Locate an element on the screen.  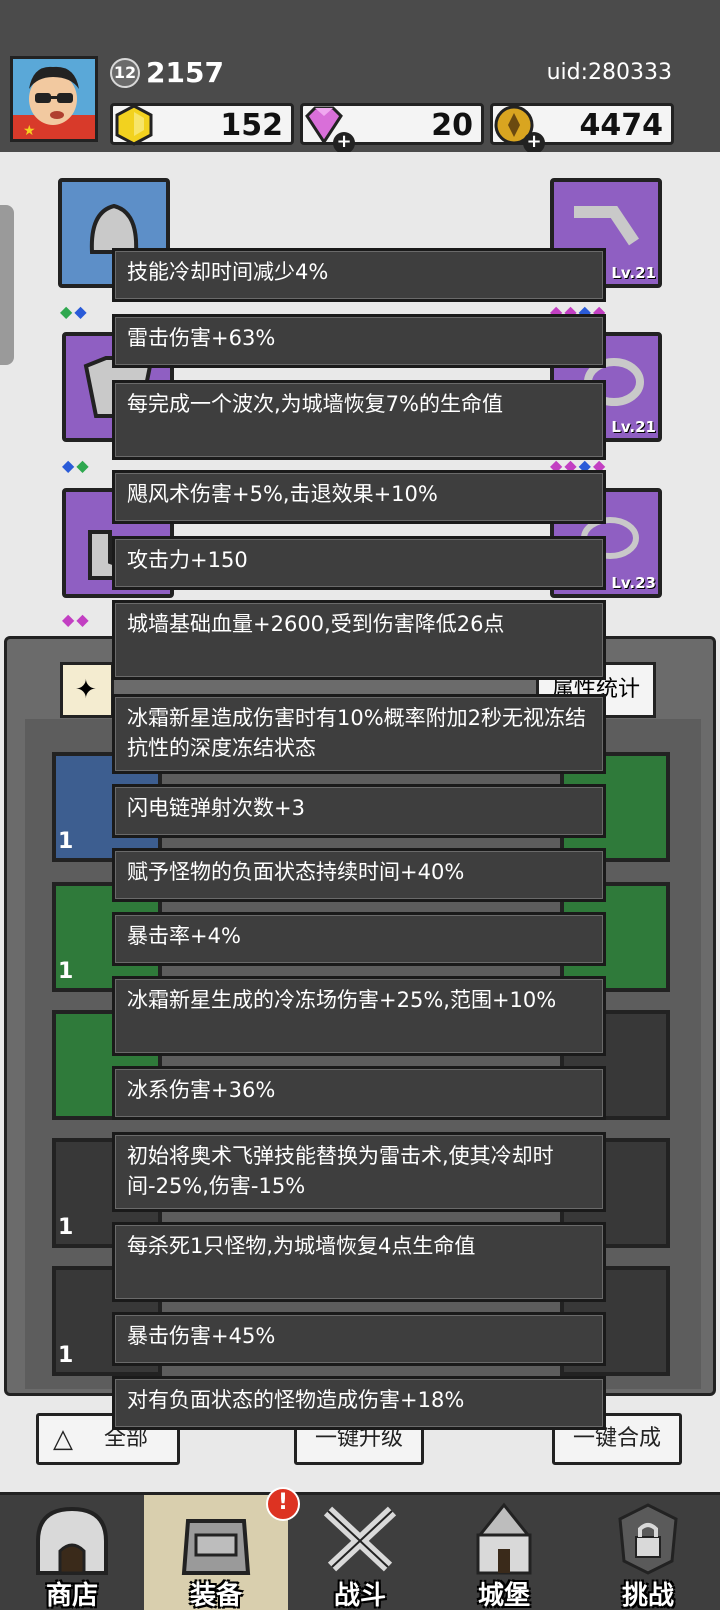
coin-value: 4474 is located at coordinates (621, 125).